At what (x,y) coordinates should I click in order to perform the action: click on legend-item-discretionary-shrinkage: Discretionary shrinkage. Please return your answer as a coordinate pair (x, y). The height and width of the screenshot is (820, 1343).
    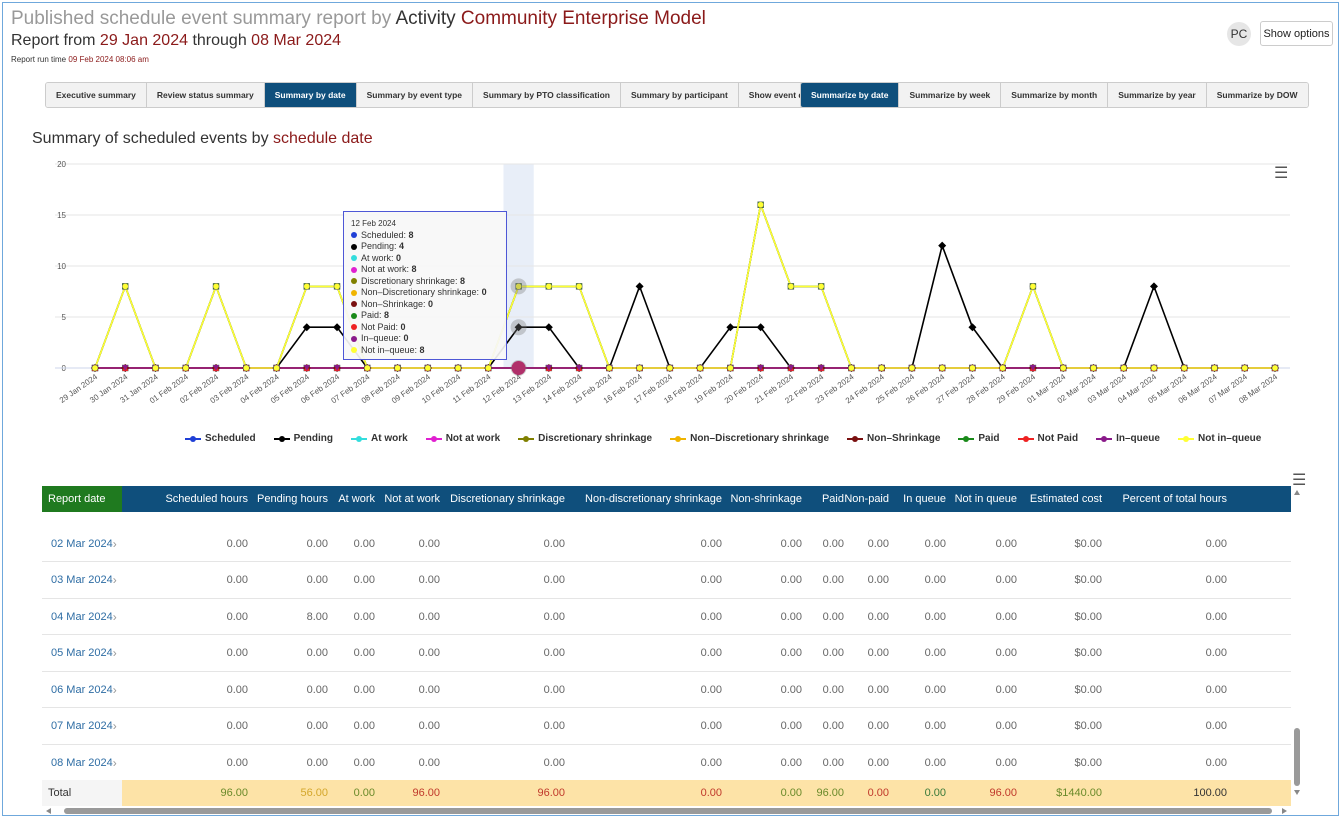
    Looking at the image, I should click on (585, 438).